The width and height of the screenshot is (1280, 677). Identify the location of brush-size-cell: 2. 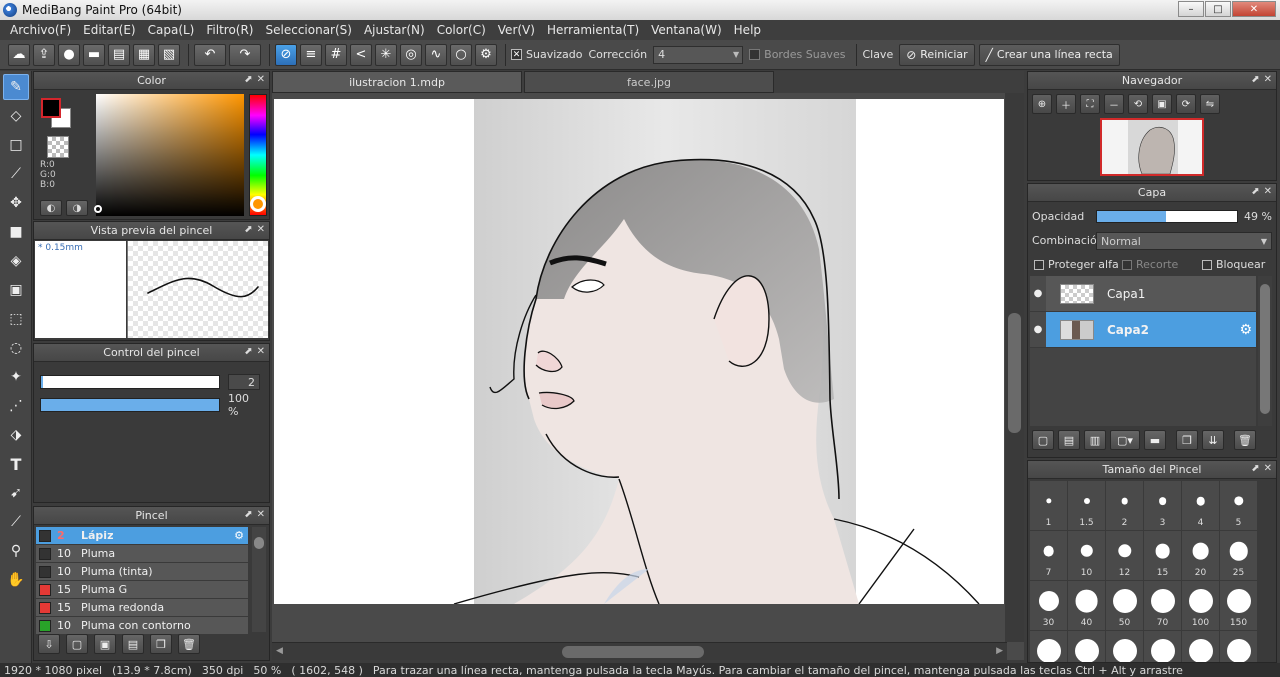
(1124, 505).